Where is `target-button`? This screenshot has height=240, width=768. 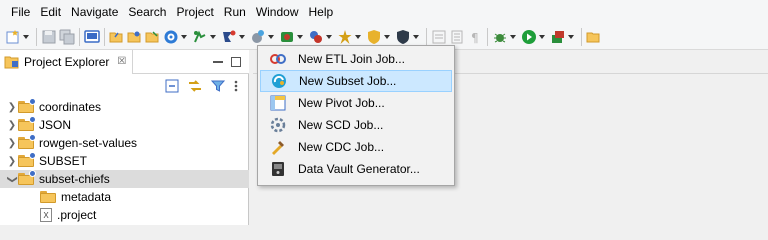
target-button is located at coordinates (176, 37).